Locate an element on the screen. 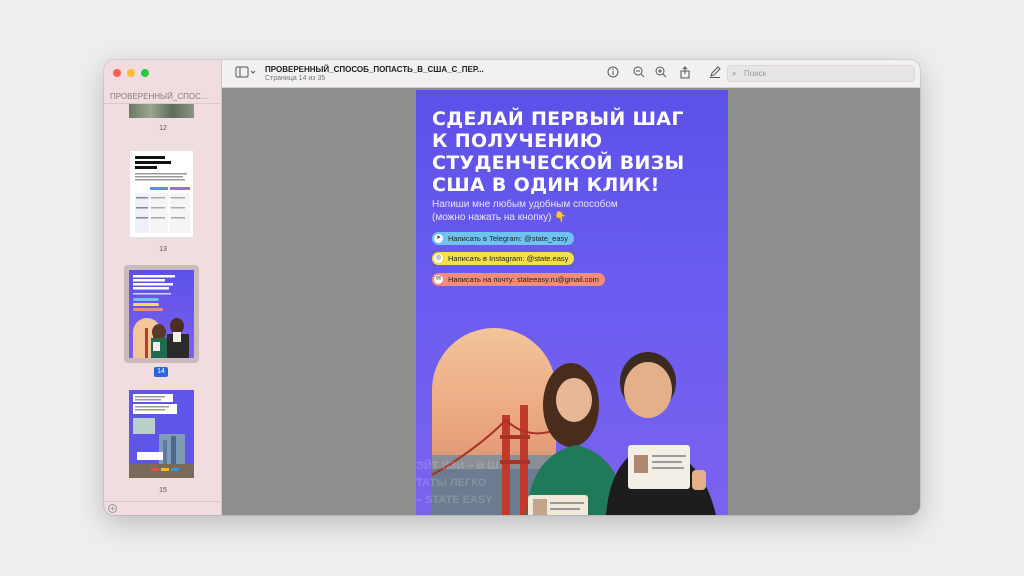 The image size is (1024, 576). window-controls is located at coordinates (131, 73).